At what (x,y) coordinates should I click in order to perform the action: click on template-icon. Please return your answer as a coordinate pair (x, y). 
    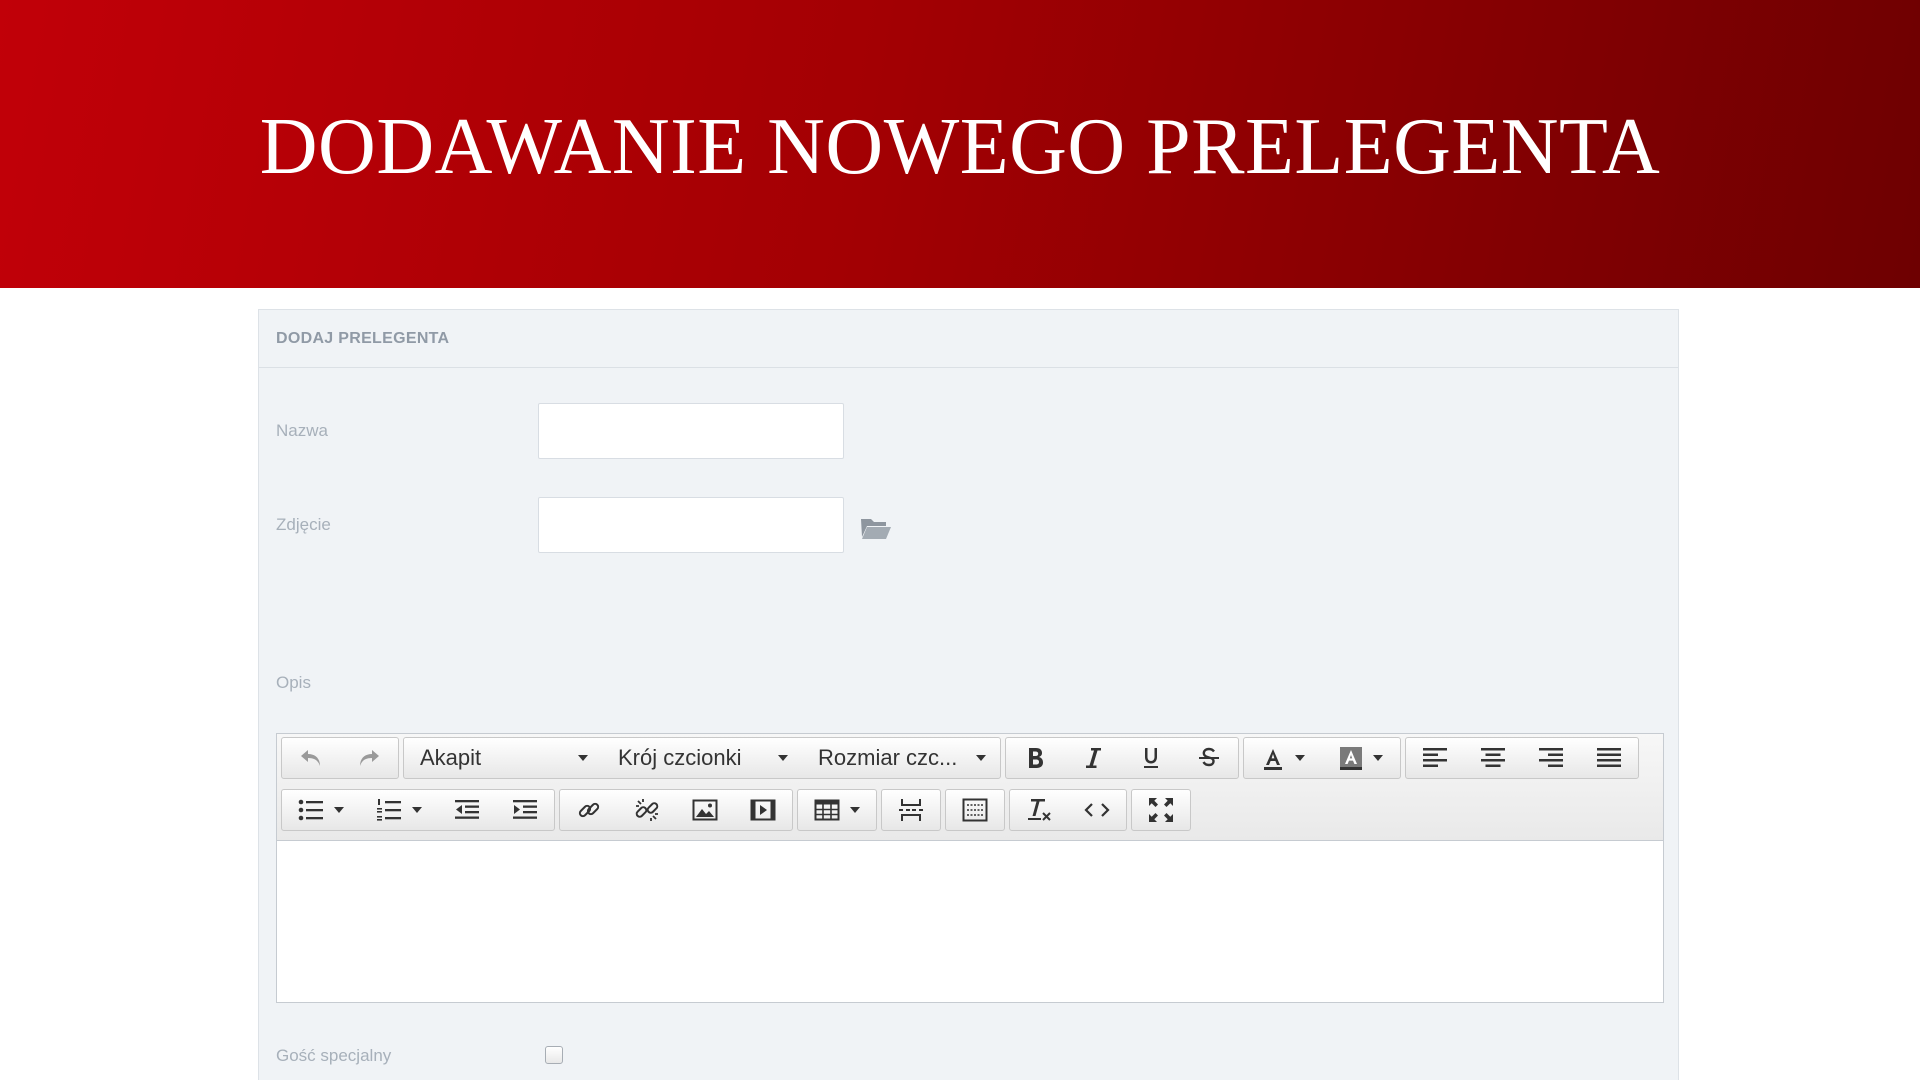
    Looking at the image, I should click on (974, 810).